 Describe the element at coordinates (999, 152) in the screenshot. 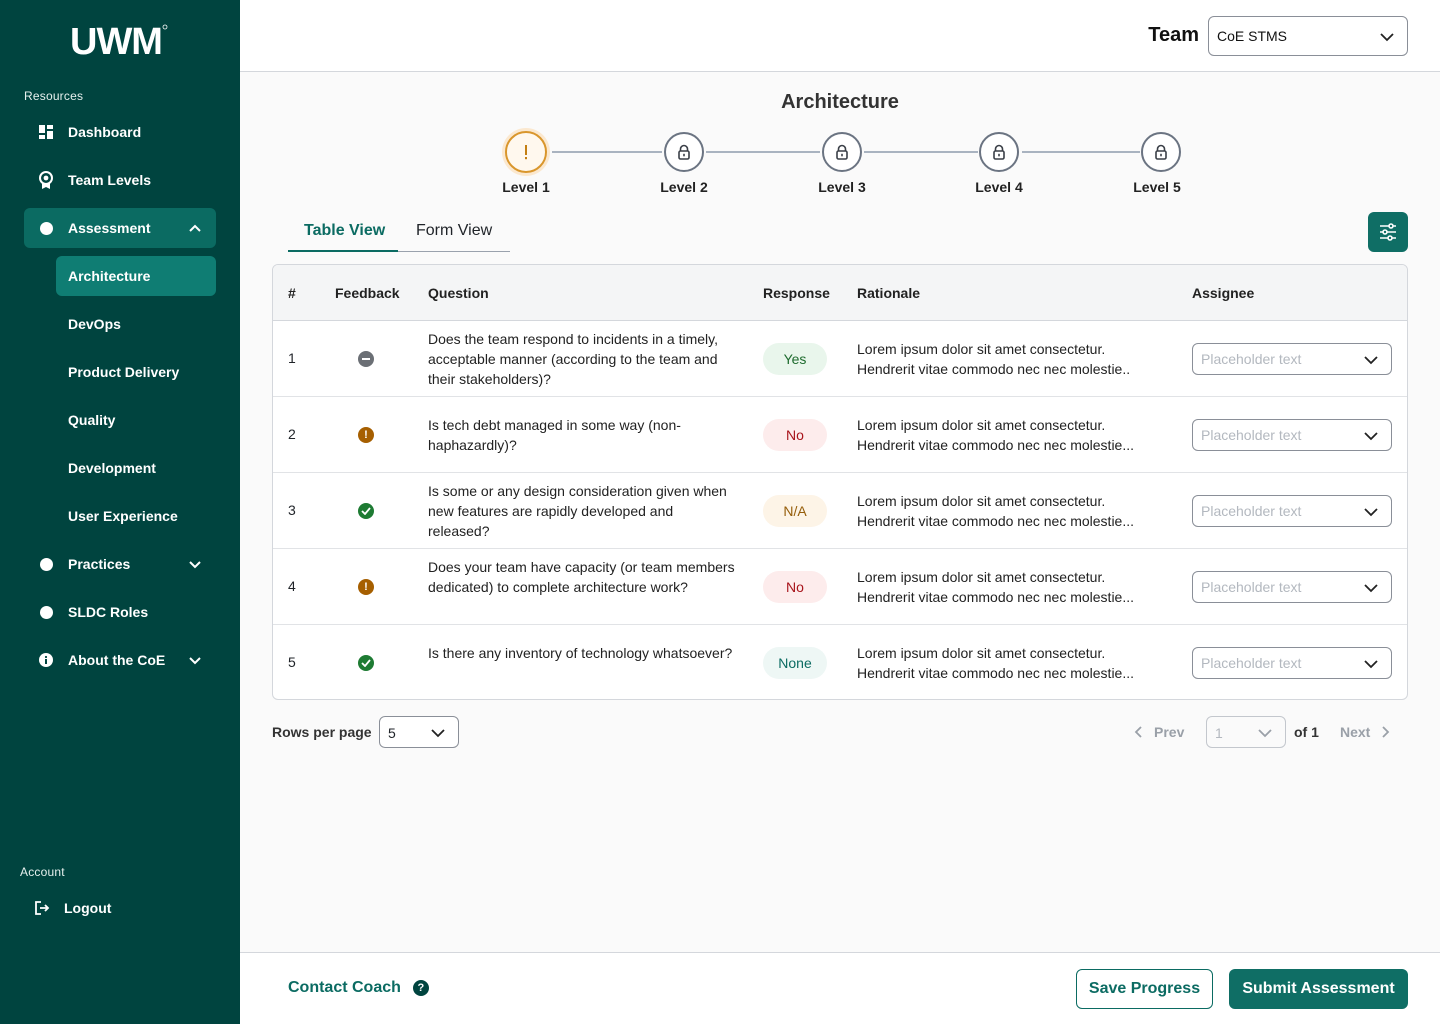

I see `level-4-step` at that location.